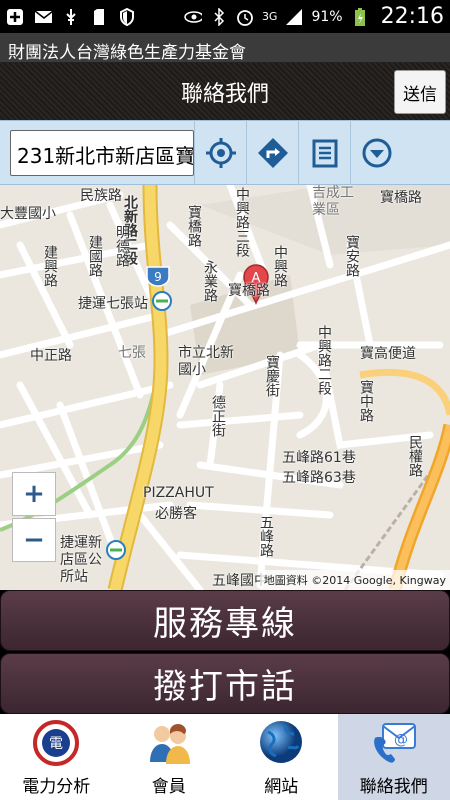 The height and width of the screenshot is (800, 450). Describe the element at coordinates (51, 356) in the screenshot. I see `map-label: 中正路` at that location.